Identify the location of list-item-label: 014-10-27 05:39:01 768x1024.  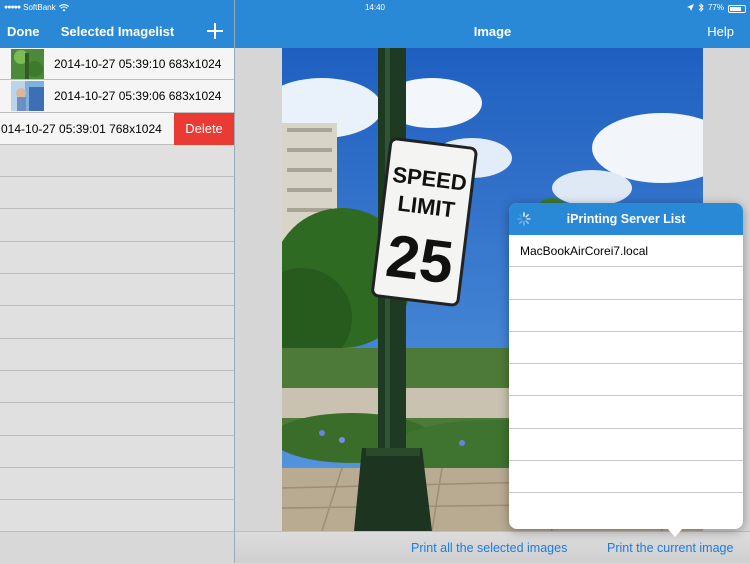
(81, 128).